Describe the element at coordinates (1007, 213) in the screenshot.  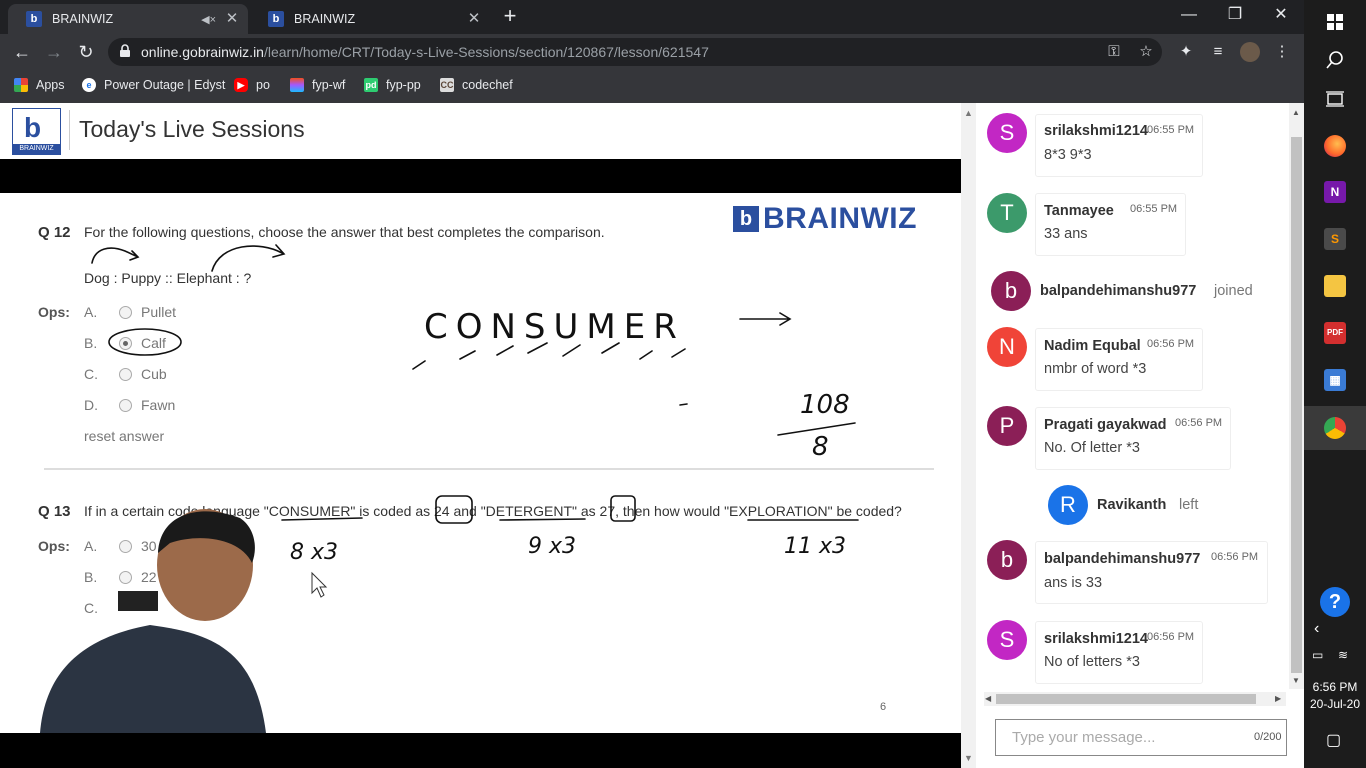
I see `avatar: T` at that location.